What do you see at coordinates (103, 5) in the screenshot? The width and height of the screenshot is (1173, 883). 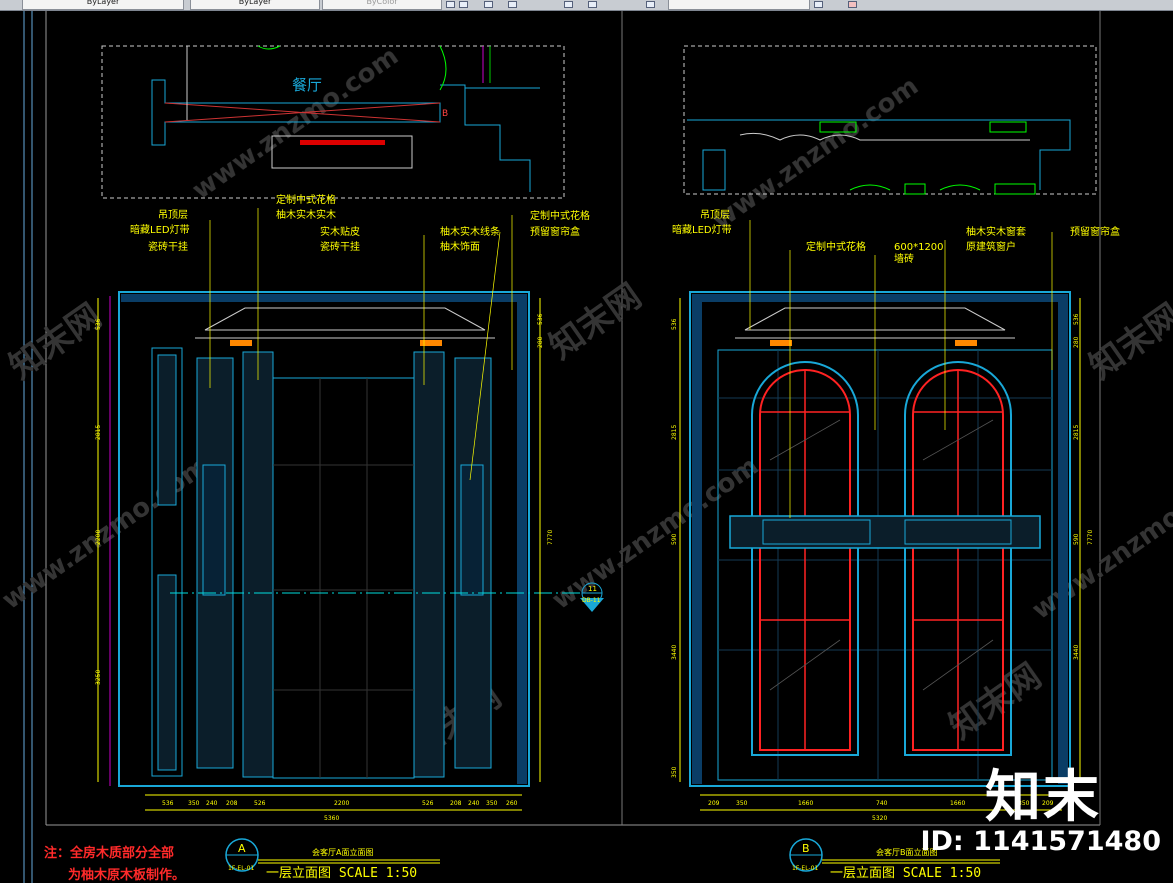 I see `linetype-dropdown: ByLayer` at bounding box center [103, 5].